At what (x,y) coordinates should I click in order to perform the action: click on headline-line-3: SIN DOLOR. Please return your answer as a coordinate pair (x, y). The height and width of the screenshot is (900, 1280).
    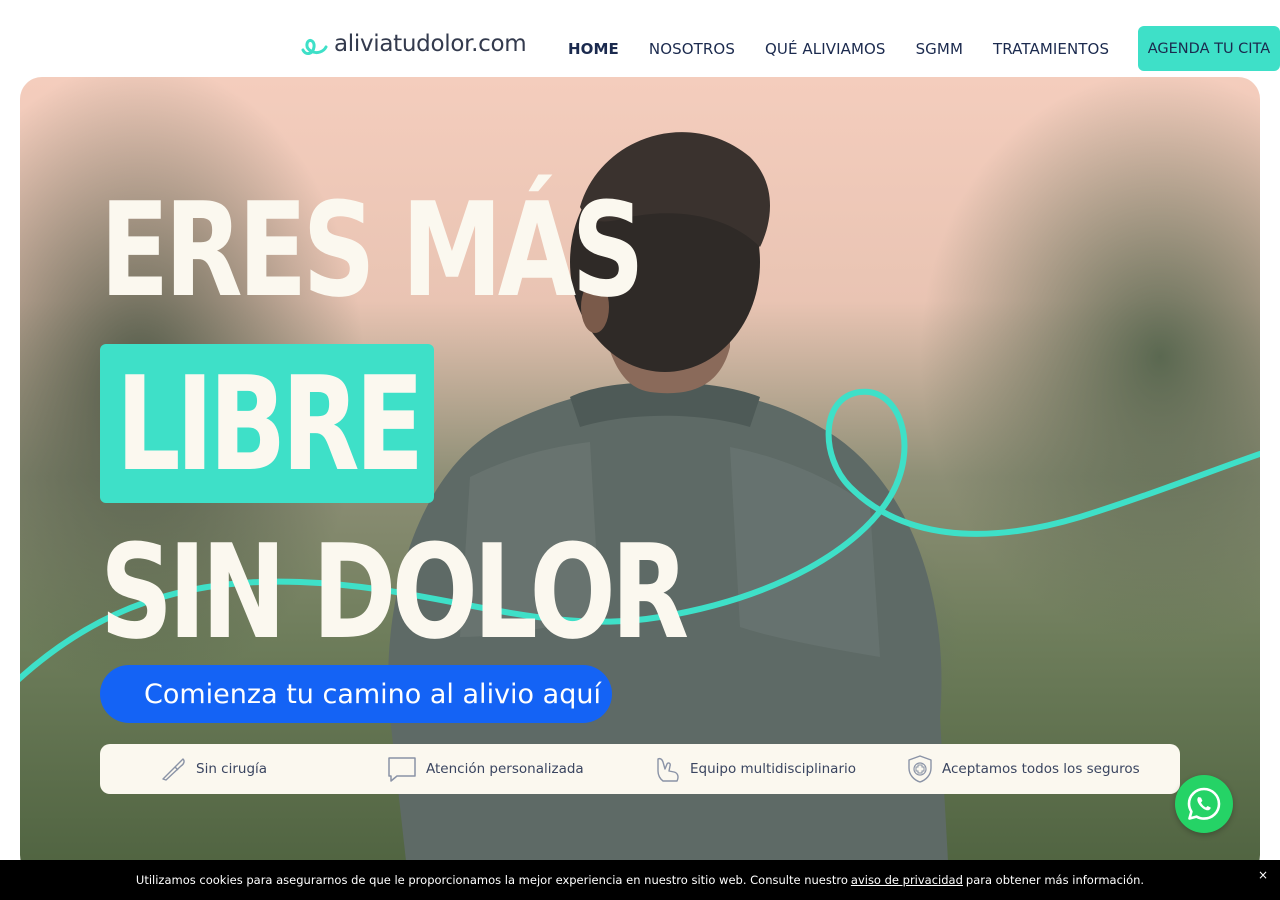
    Looking at the image, I should click on (394, 592).